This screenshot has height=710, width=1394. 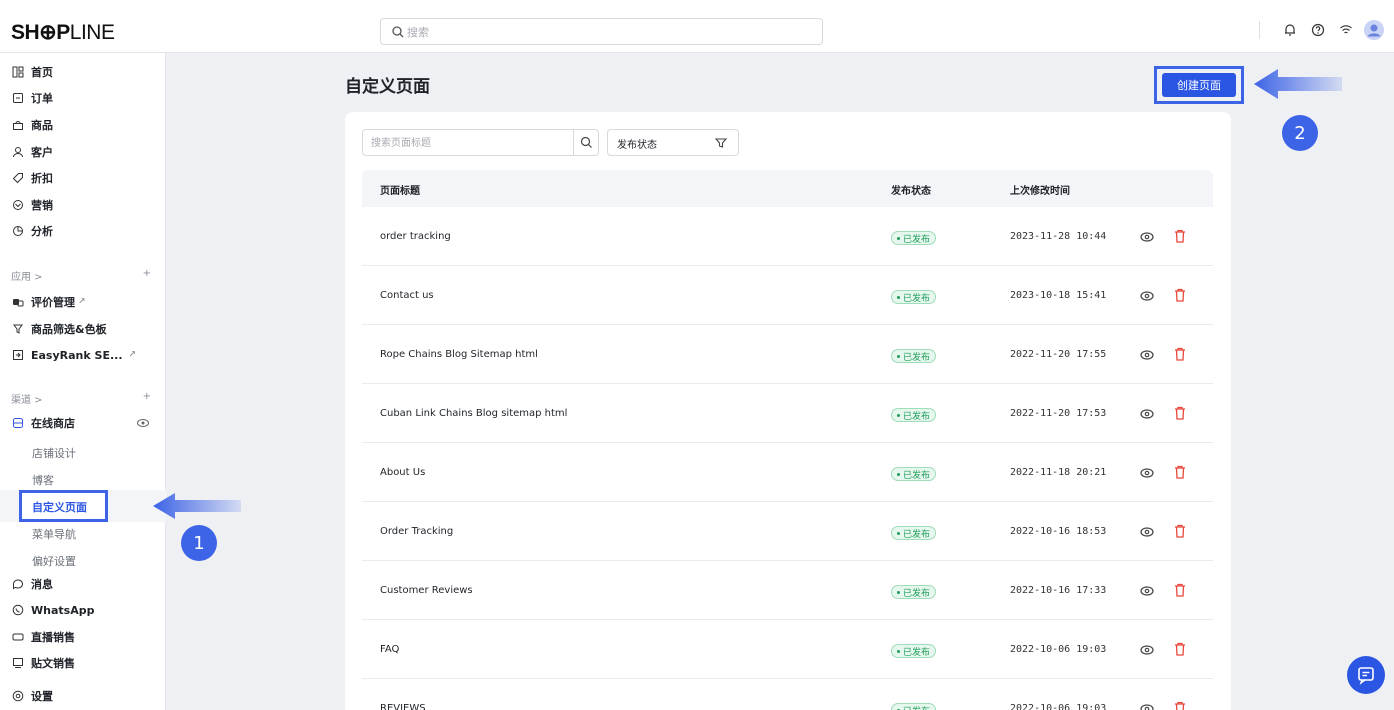 I want to click on page-search, so click(x=480, y=142).